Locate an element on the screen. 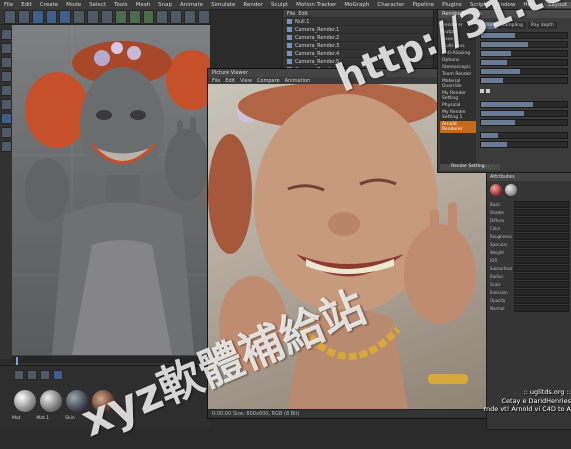 This screenshot has width=571, height=449. render-hair-left is located at coordinates (230, 194).